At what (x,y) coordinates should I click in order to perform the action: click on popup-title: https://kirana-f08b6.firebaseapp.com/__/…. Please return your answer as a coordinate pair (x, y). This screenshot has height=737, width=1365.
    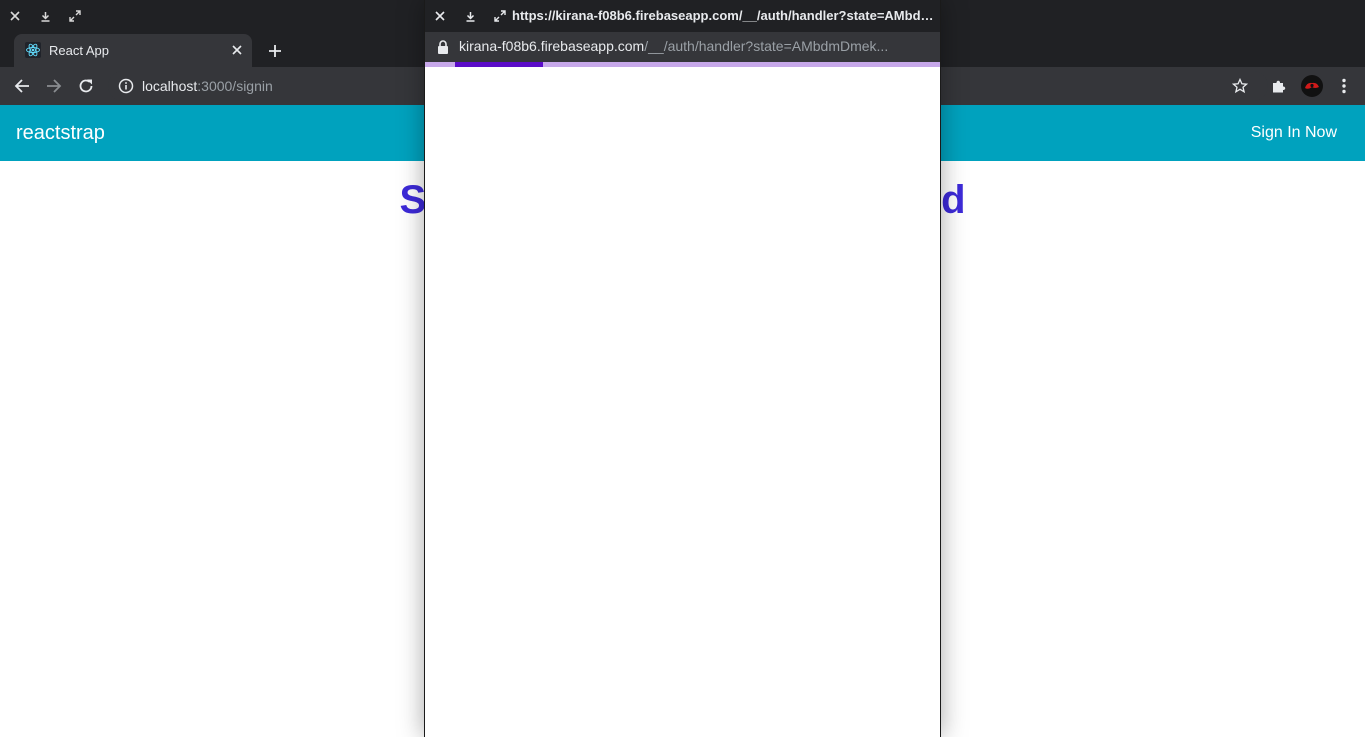
    Looking at the image, I should click on (725, 15).